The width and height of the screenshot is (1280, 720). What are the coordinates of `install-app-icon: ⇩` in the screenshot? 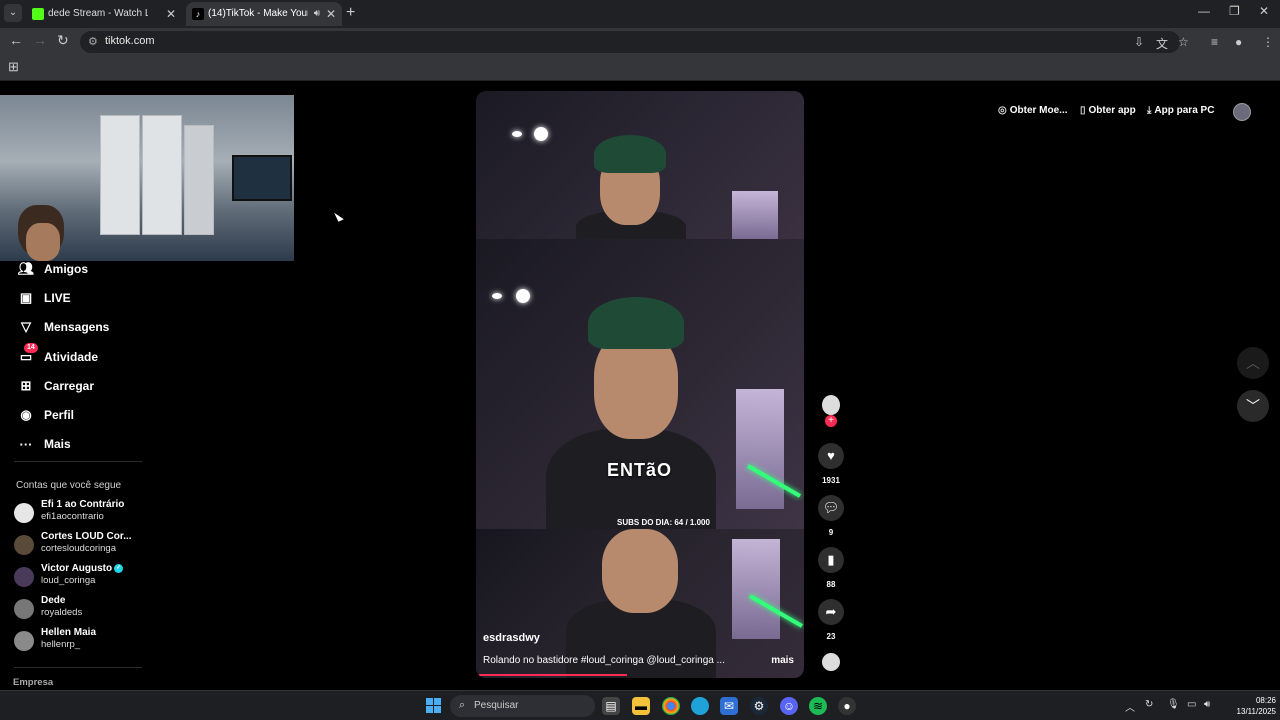 It's located at (1139, 42).